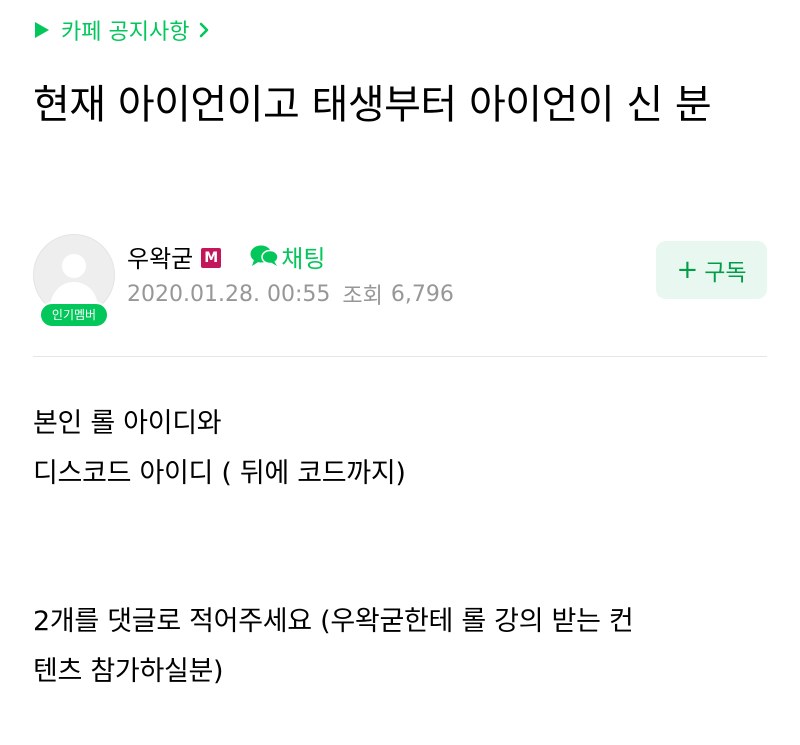  Describe the element at coordinates (219, 473) in the screenshot. I see `post-body-line: 디스코드 아이디 ( 뒤에 코드까지)` at that location.